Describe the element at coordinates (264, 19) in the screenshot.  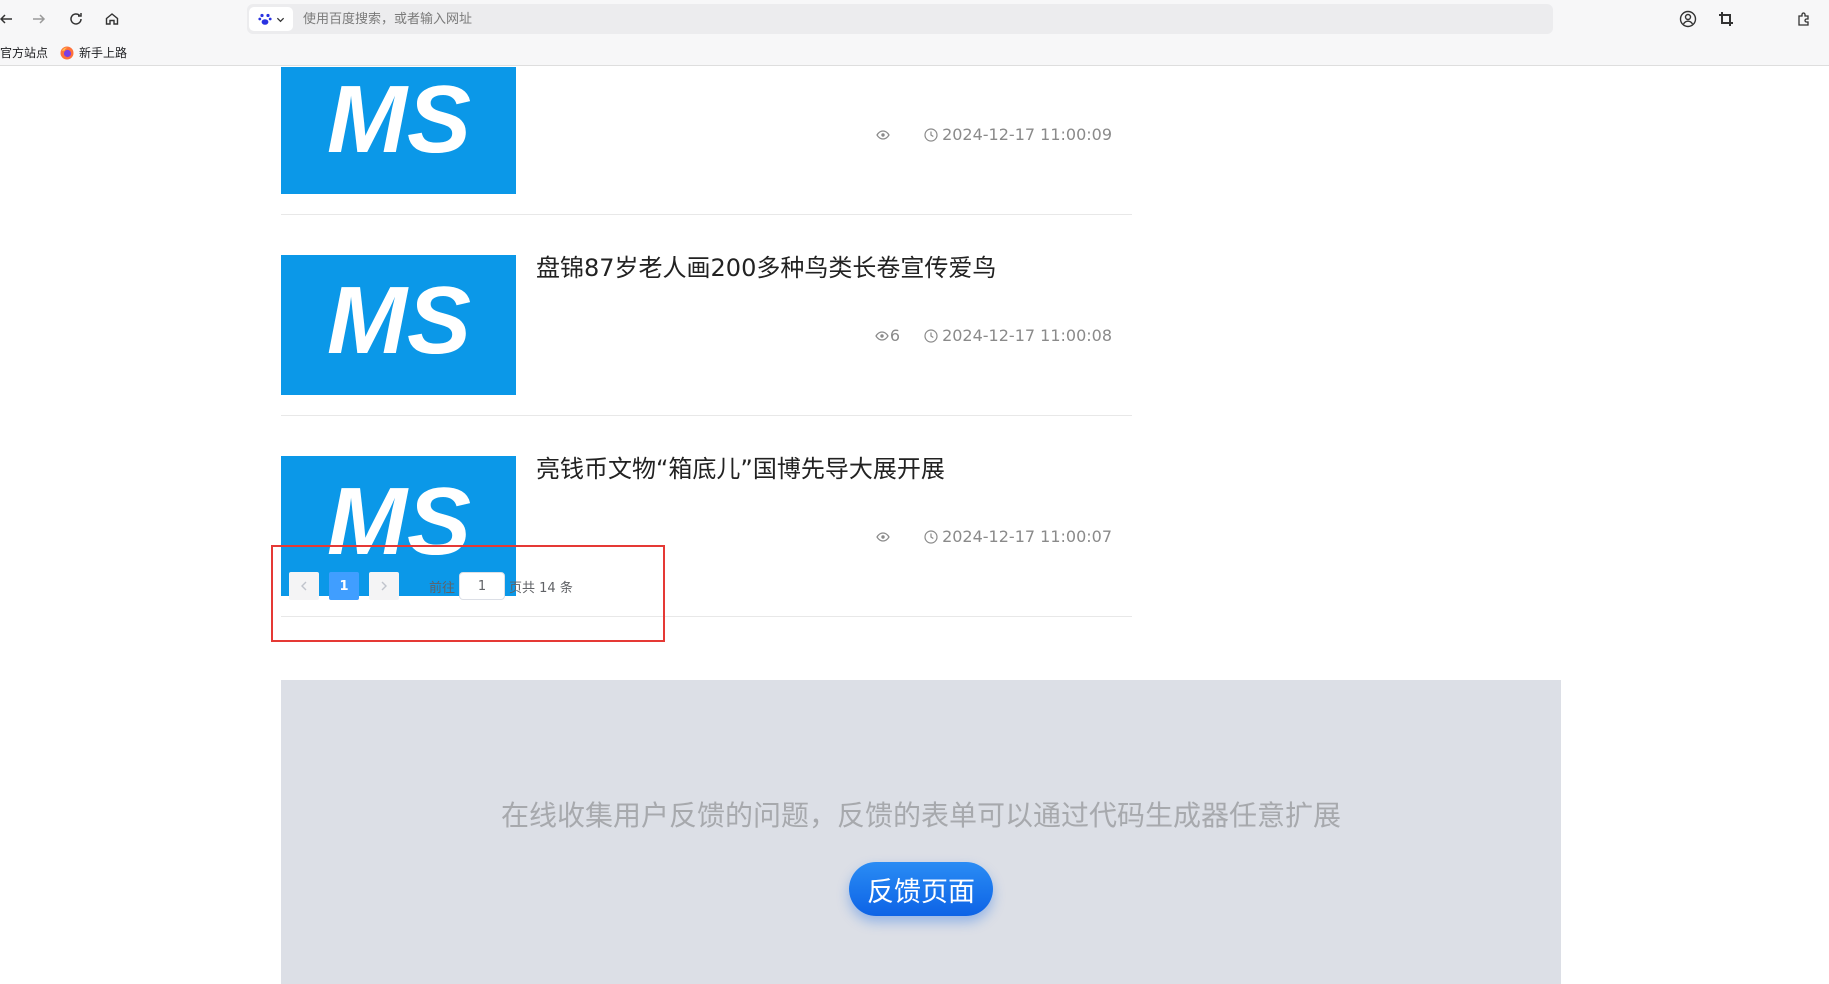
I see `baidu-paw-icon` at that location.